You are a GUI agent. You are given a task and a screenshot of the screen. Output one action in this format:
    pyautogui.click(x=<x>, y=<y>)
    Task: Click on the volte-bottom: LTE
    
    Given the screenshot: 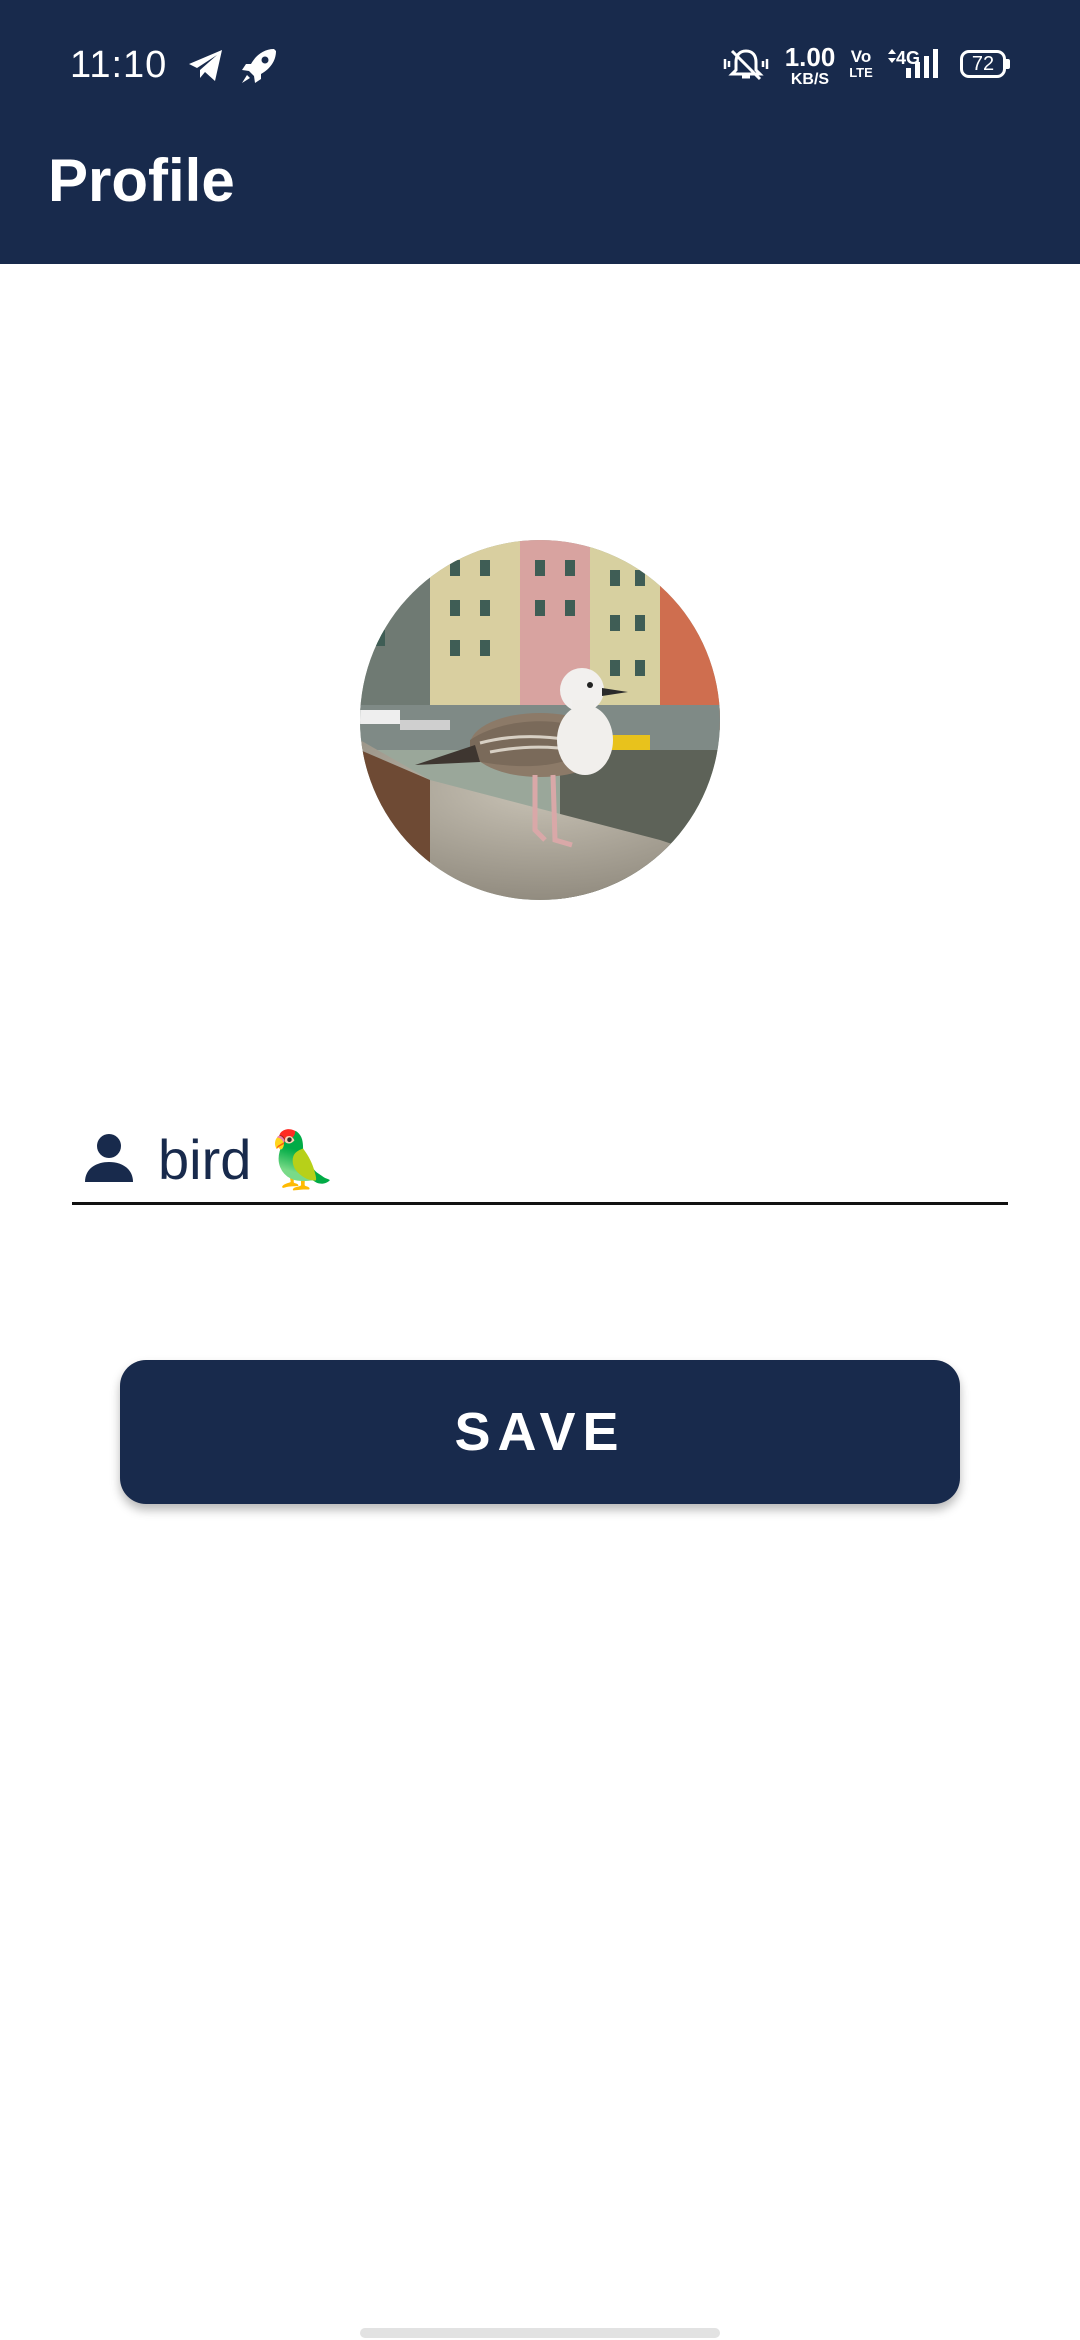 What is the action you would take?
    pyautogui.click(x=861, y=72)
    